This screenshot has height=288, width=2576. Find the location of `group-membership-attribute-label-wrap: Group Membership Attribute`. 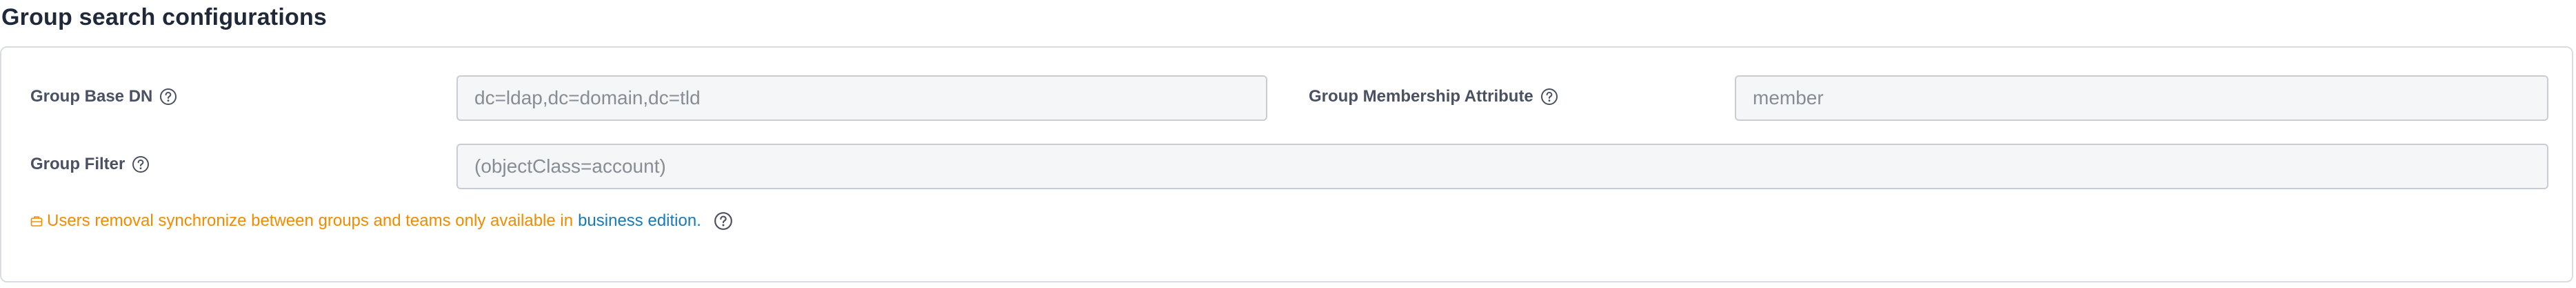

group-membership-attribute-label-wrap: Group Membership Attribute is located at coordinates (1434, 97).